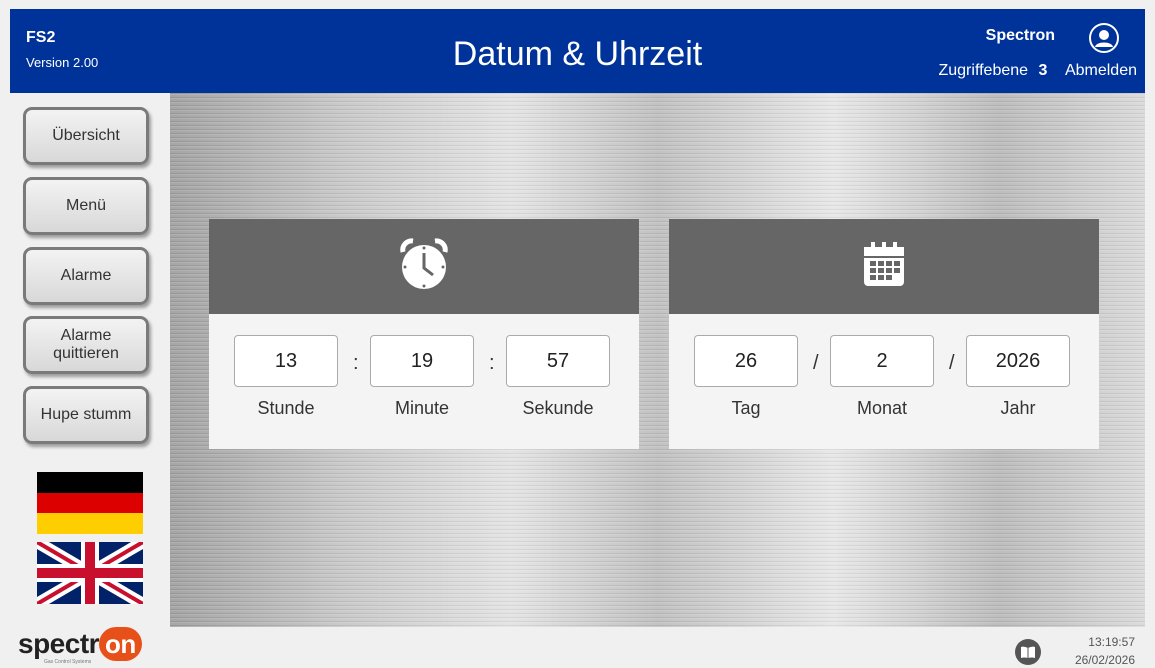  I want to click on manual-book-icon, so click(1028, 652).